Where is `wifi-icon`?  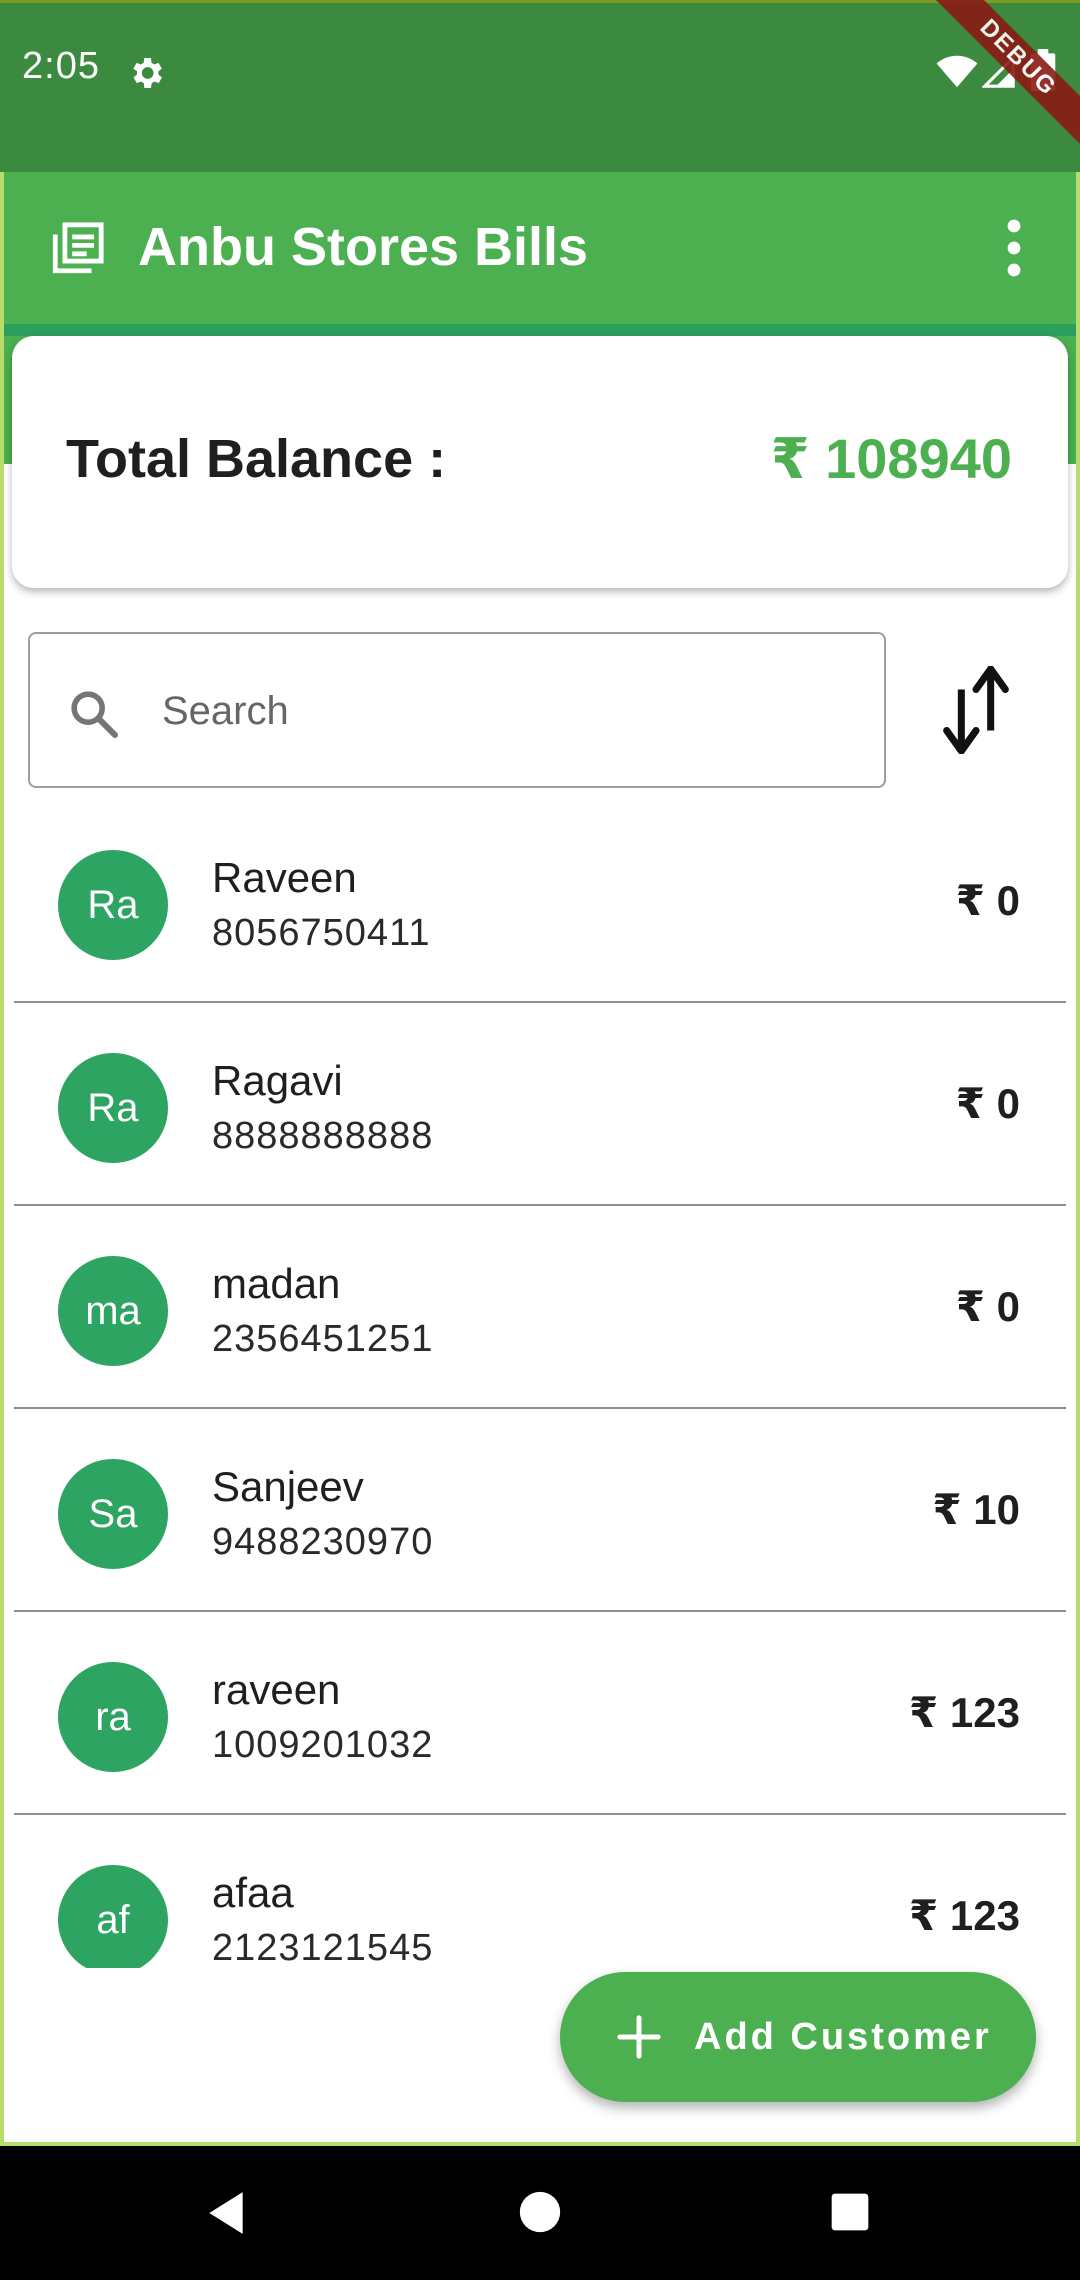
wifi-icon is located at coordinates (957, 71).